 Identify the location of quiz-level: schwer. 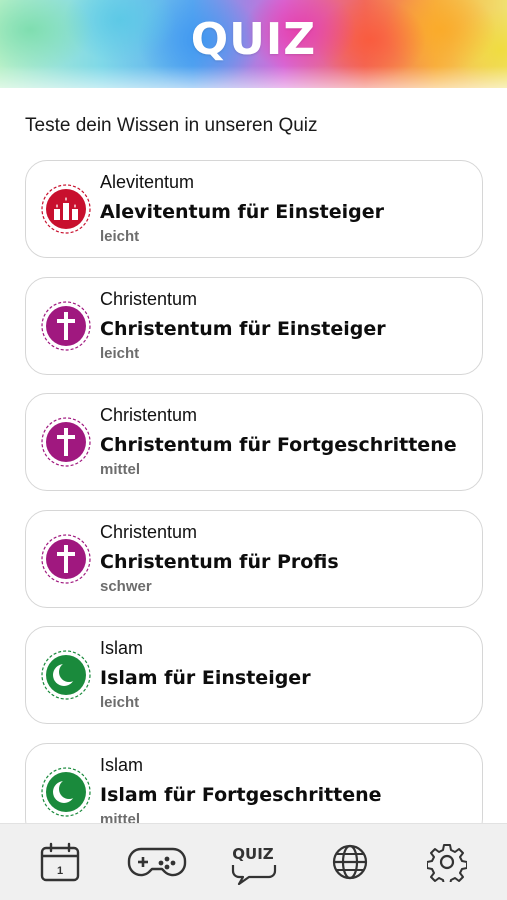
(126, 586).